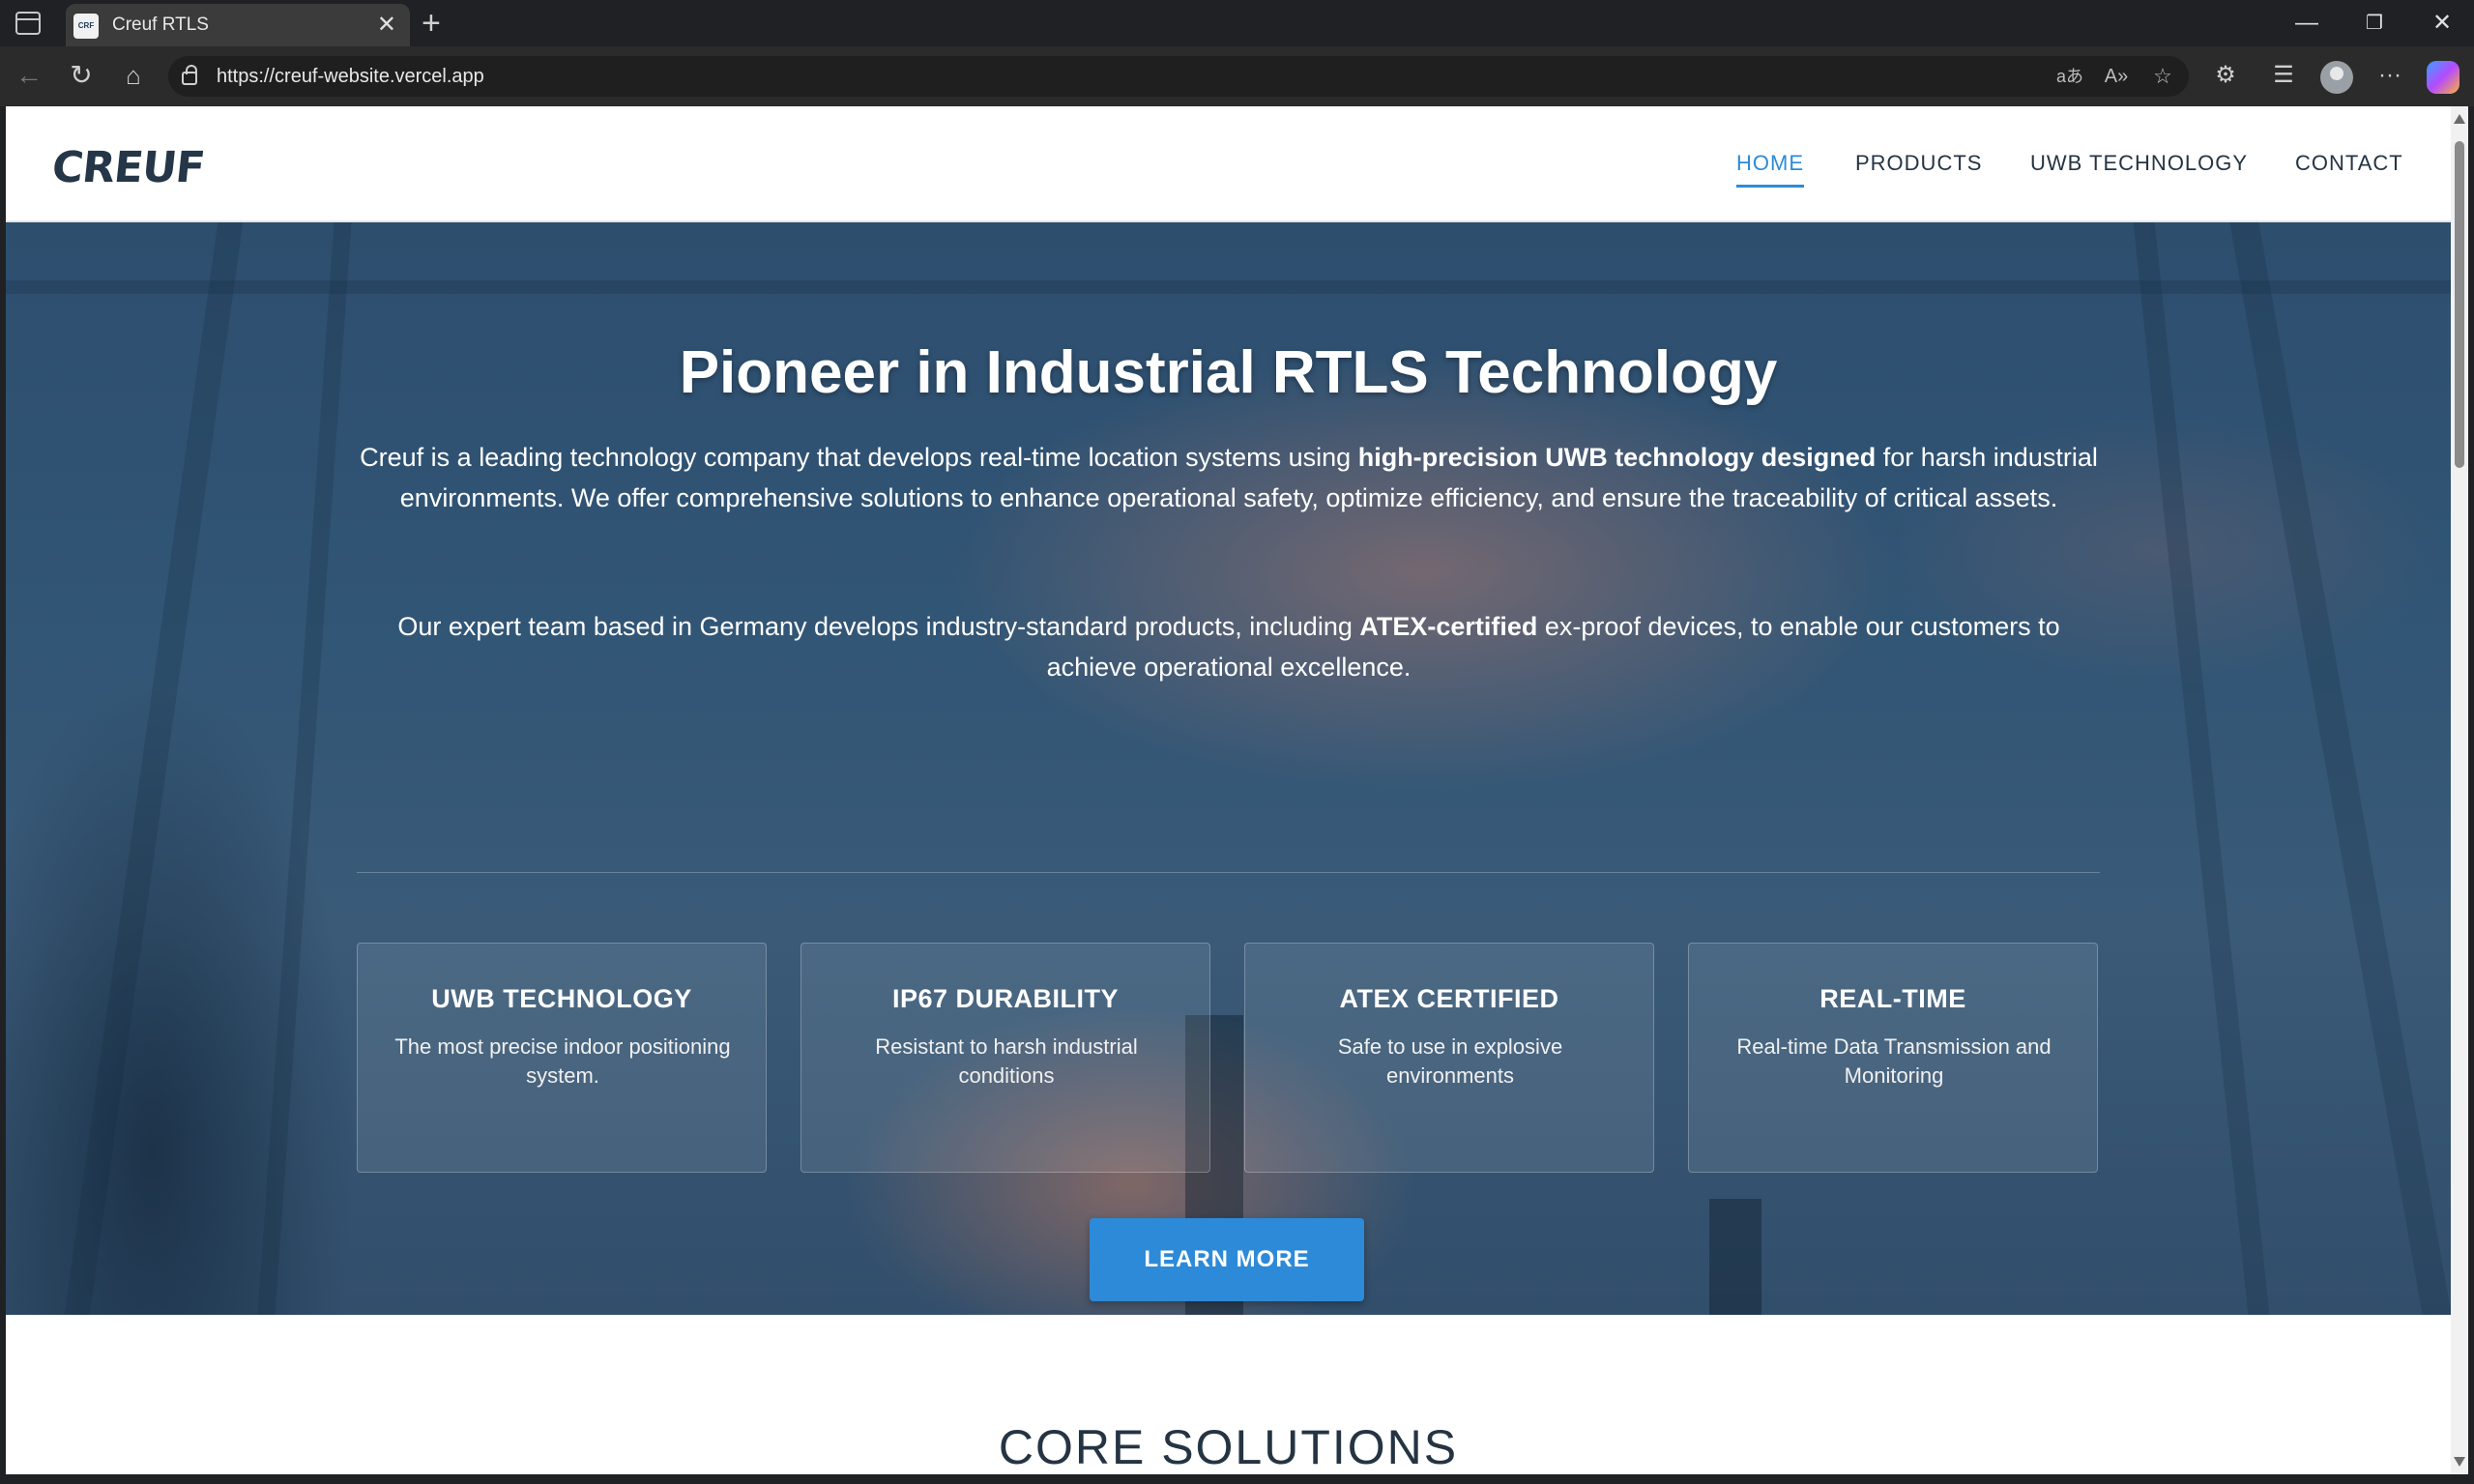 The image size is (2474, 1484). I want to click on nav-contact: CONTACT, so click(2349, 163).